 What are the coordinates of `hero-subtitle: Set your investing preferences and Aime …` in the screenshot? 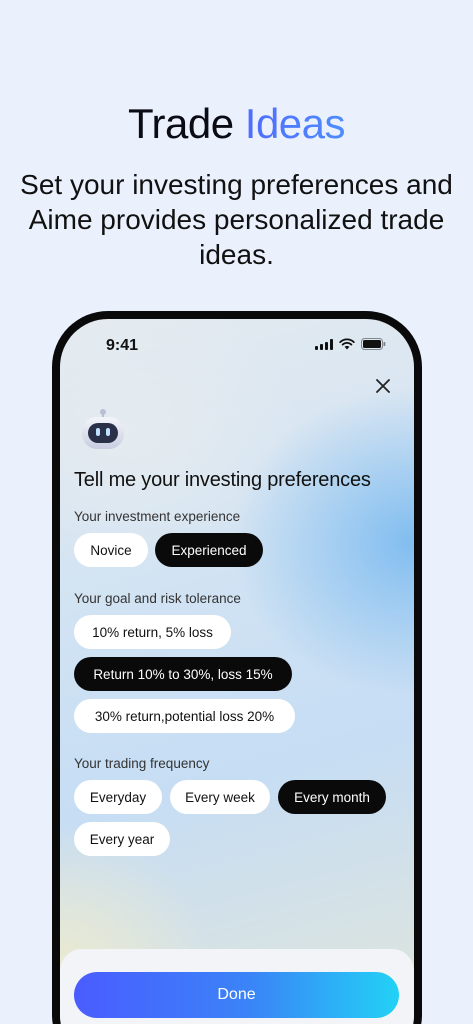 It's located at (236, 219).